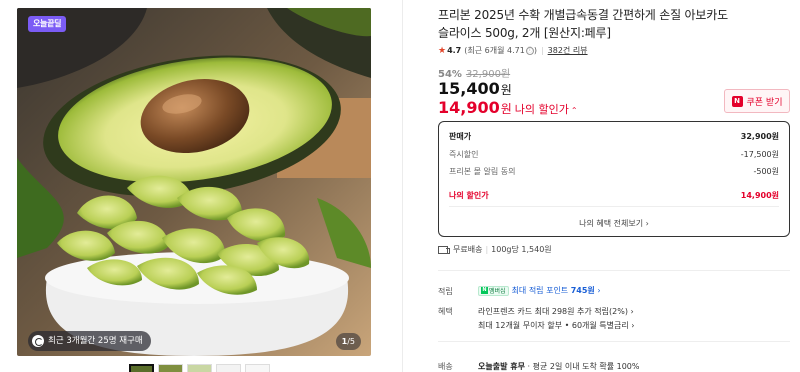 This screenshot has height=372, width=800. I want to click on points-text: 최대 적립 포인트 745원 ›, so click(556, 290).